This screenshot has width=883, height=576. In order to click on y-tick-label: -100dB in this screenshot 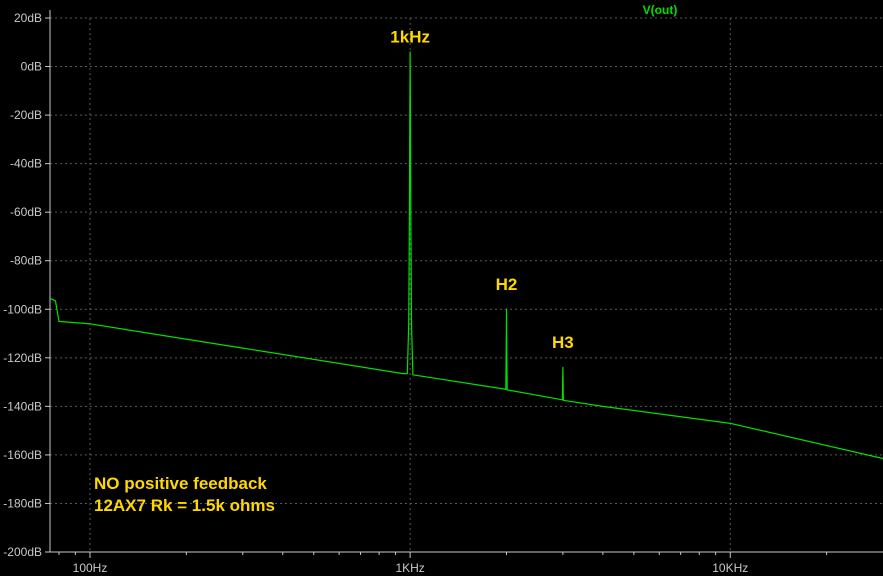, I will do `click(22, 309)`.